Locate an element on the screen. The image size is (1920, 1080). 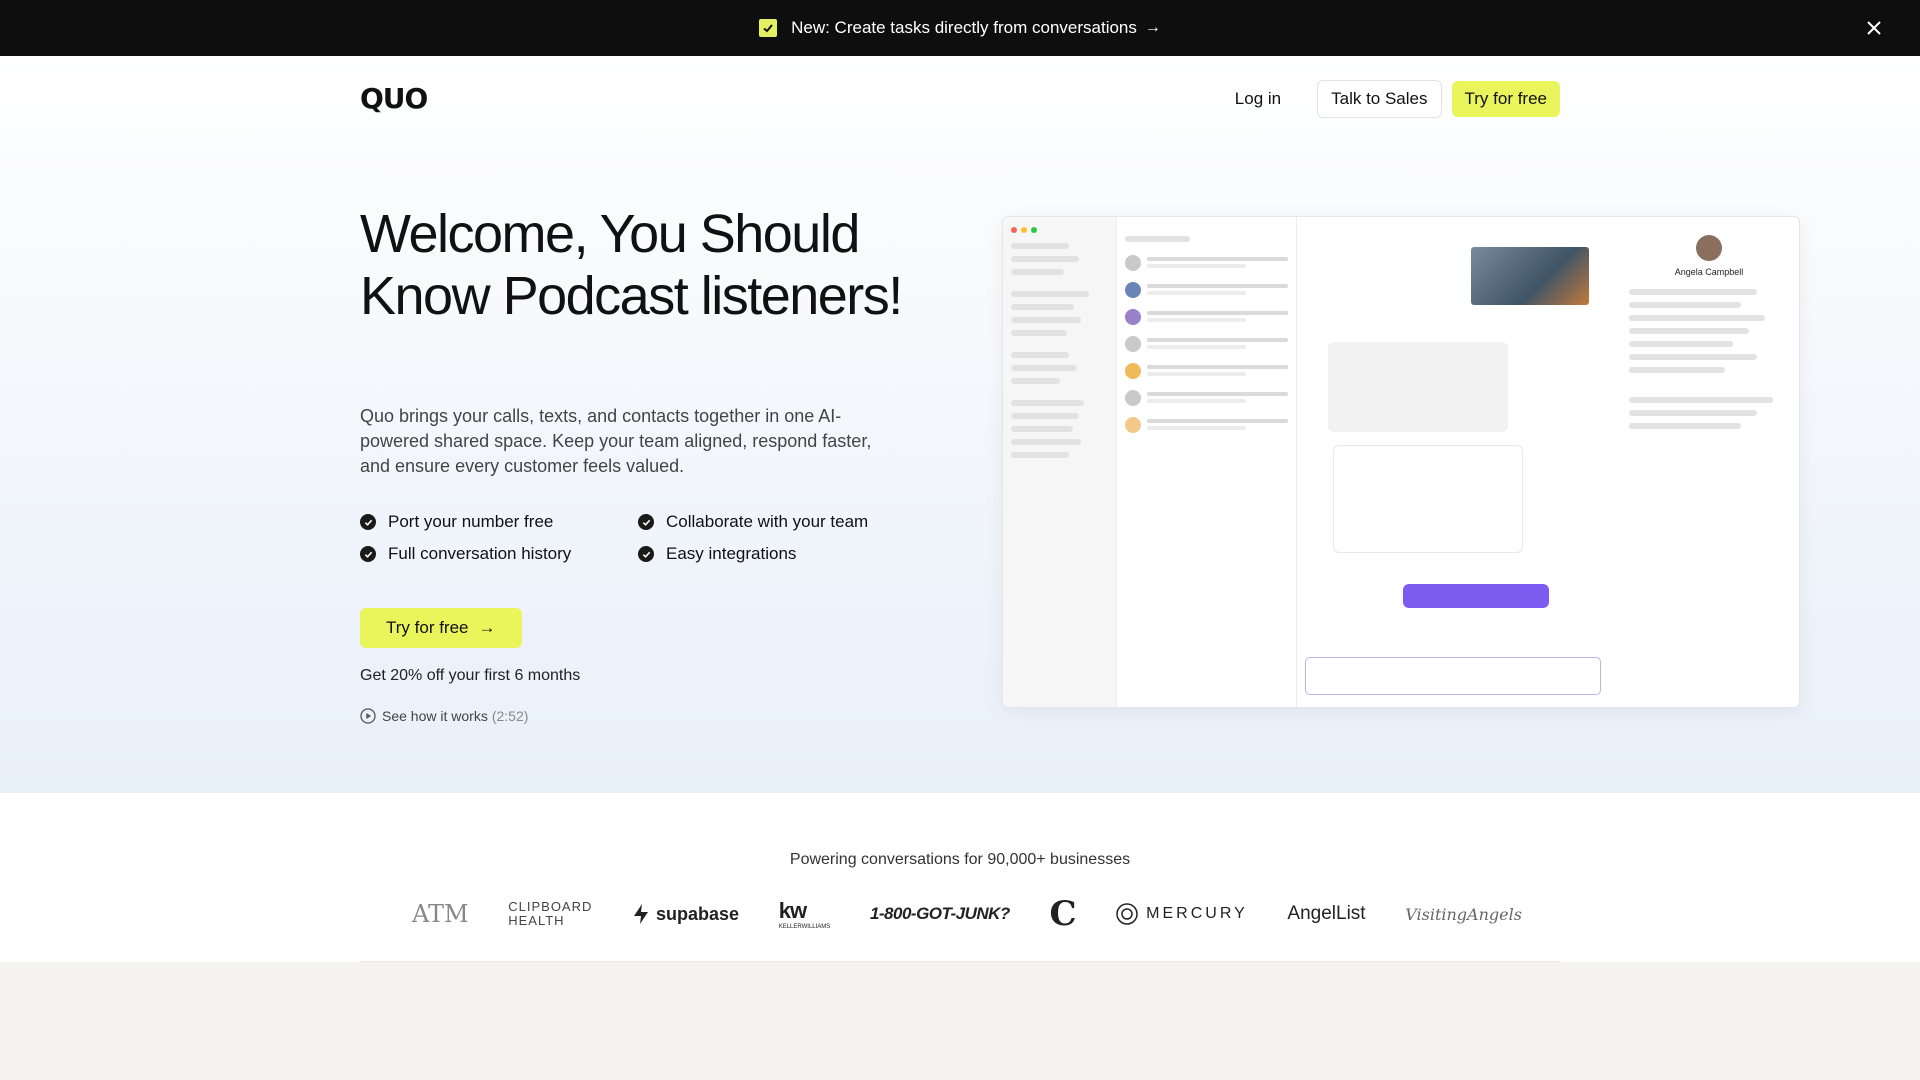
c-logo: C is located at coordinates (1063, 914).